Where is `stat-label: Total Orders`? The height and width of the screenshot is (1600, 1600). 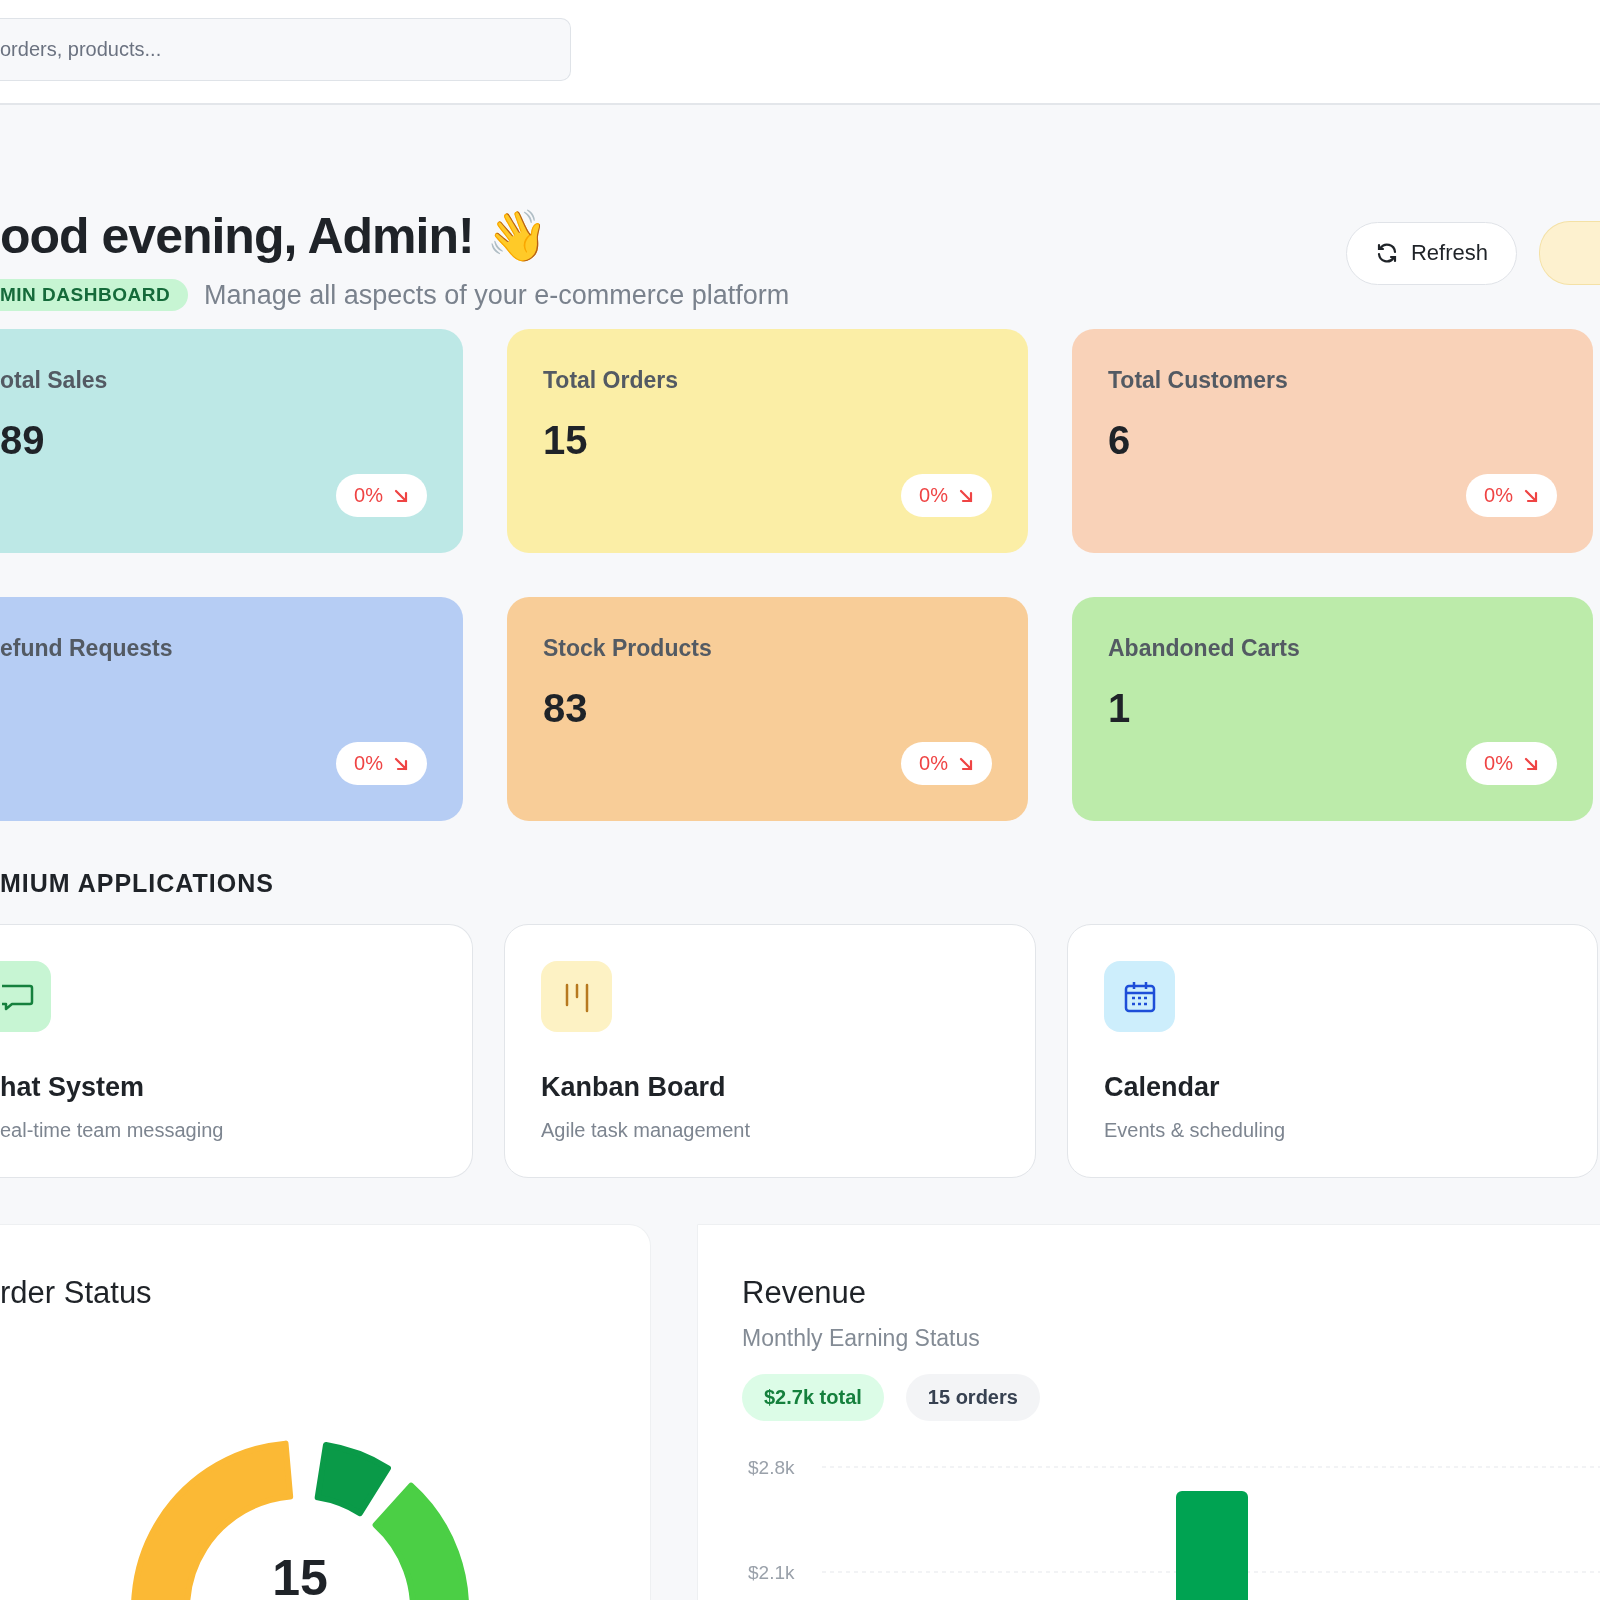 stat-label: Total Orders is located at coordinates (611, 380).